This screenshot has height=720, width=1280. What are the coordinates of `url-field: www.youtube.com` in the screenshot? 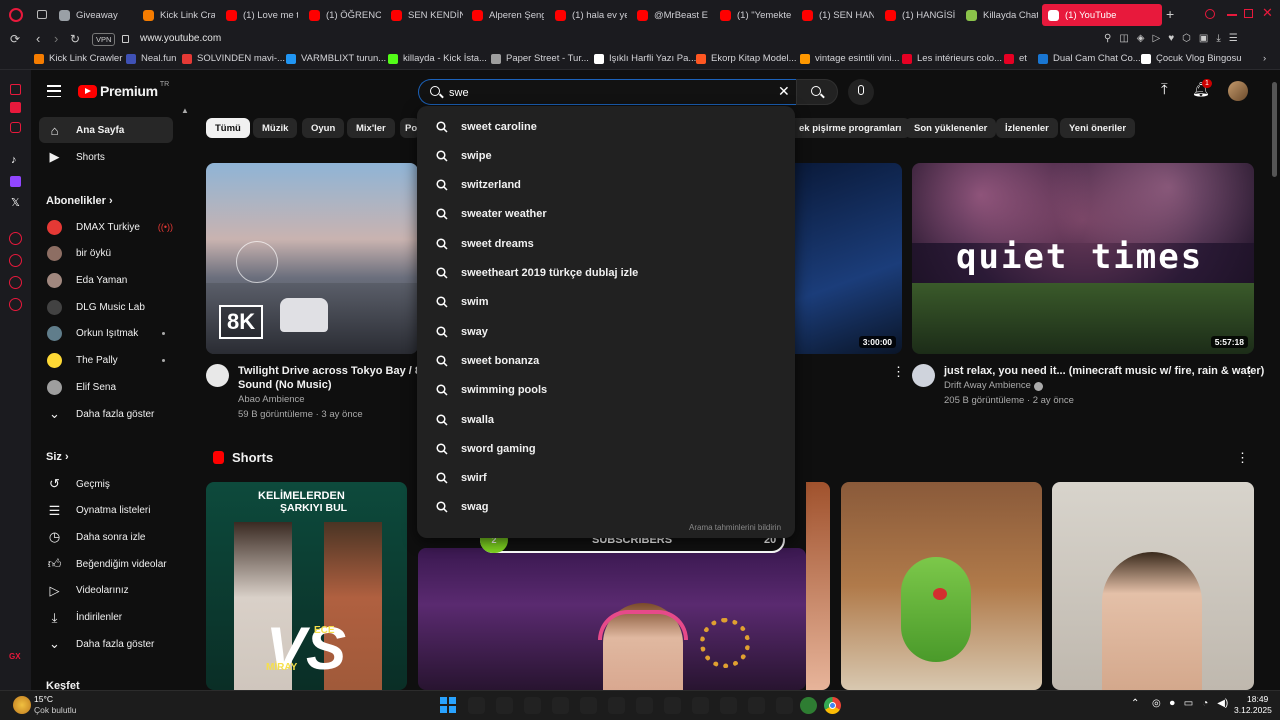 It's located at (180, 38).